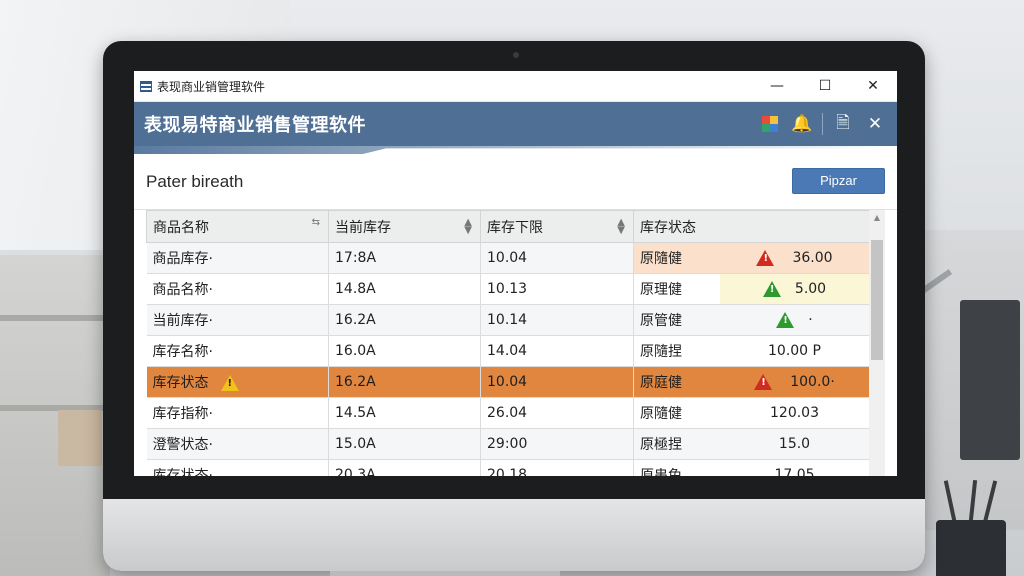  Describe the element at coordinates (802, 124) in the screenshot. I see `bell-icon: 🔔` at that location.